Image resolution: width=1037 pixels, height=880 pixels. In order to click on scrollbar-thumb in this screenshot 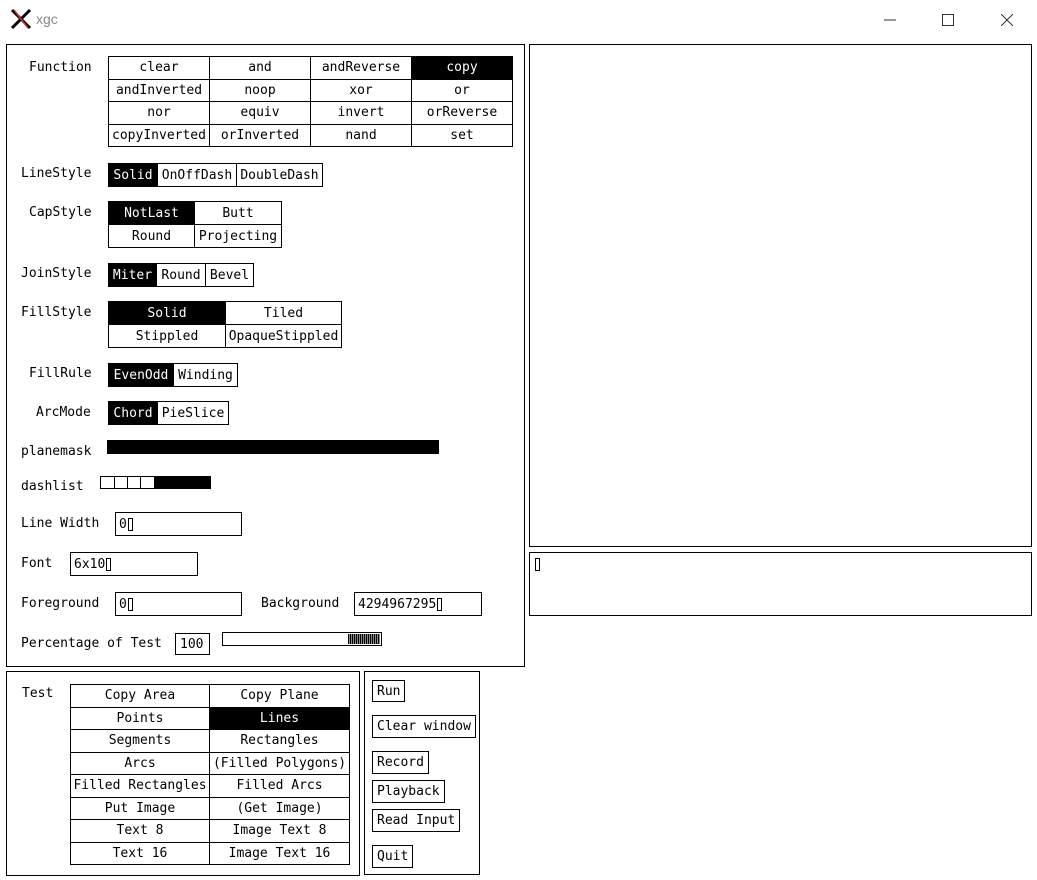, I will do `click(364, 639)`.